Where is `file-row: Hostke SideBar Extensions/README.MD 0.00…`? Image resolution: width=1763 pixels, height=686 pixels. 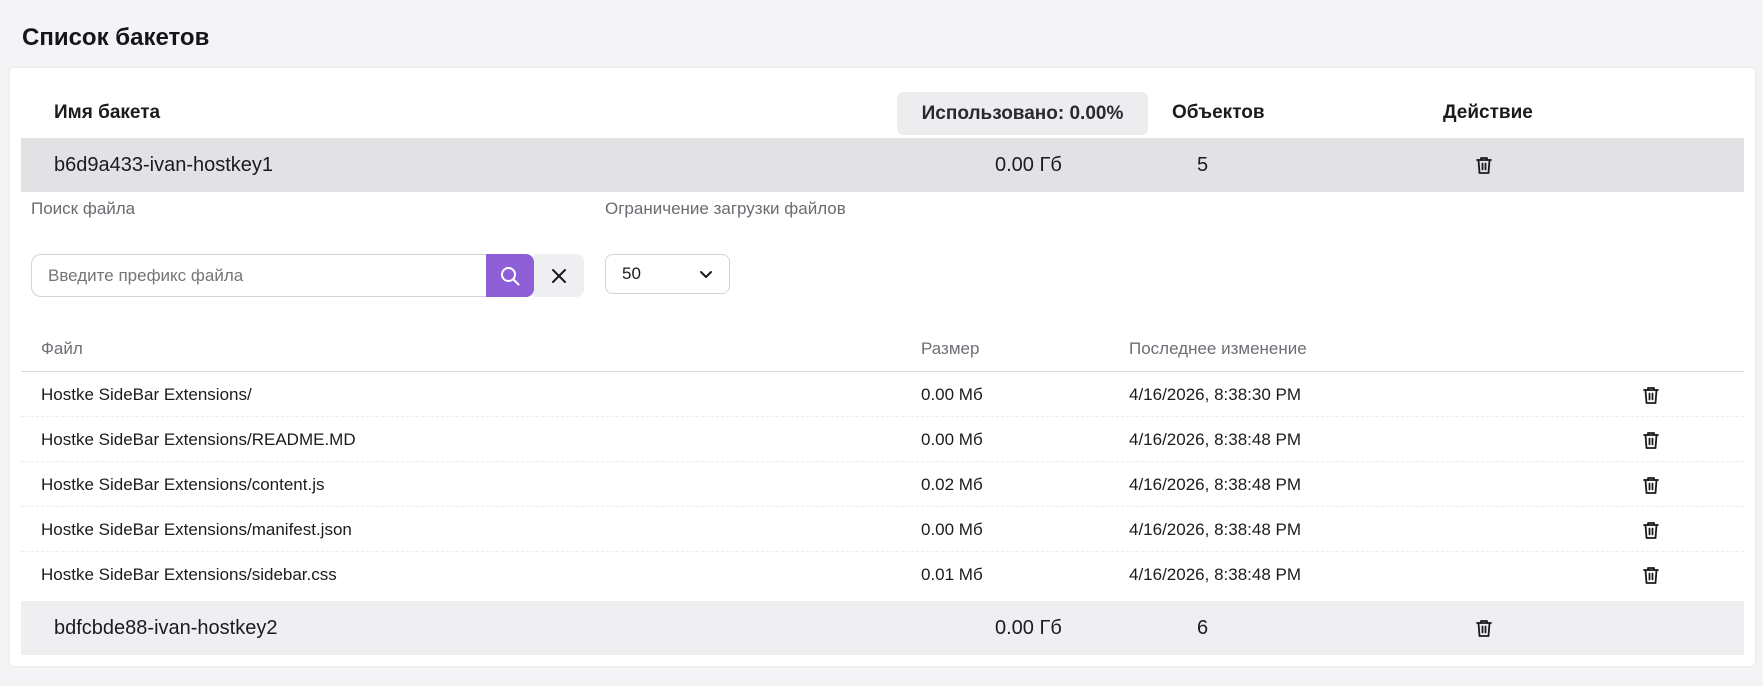 file-row: Hostke SideBar Extensions/README.MD 0.00… is located at coordinates (882, 439).